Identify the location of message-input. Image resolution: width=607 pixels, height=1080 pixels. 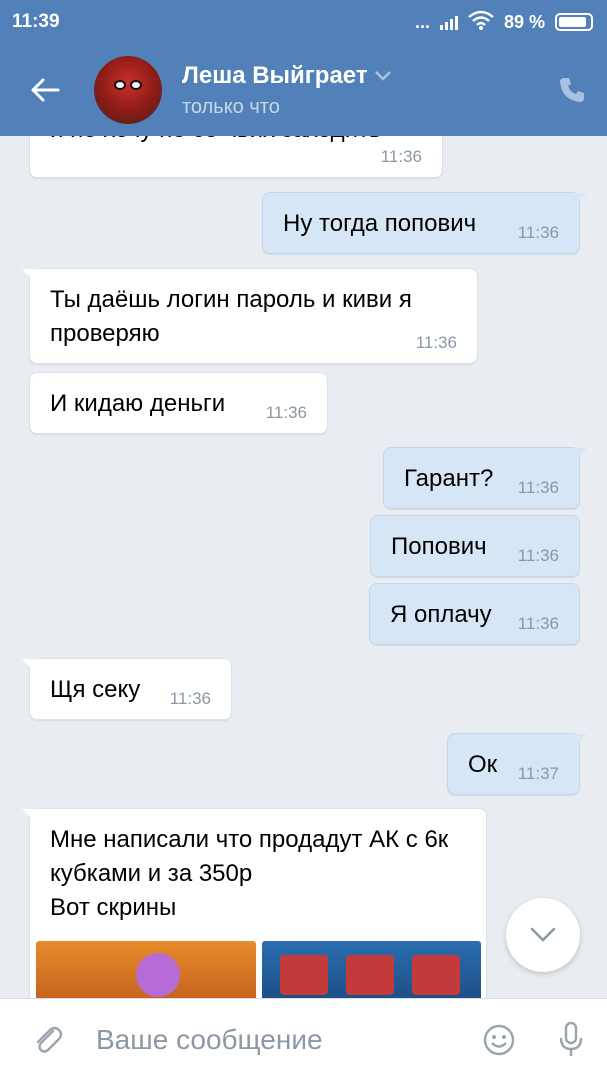
(279, 1039).